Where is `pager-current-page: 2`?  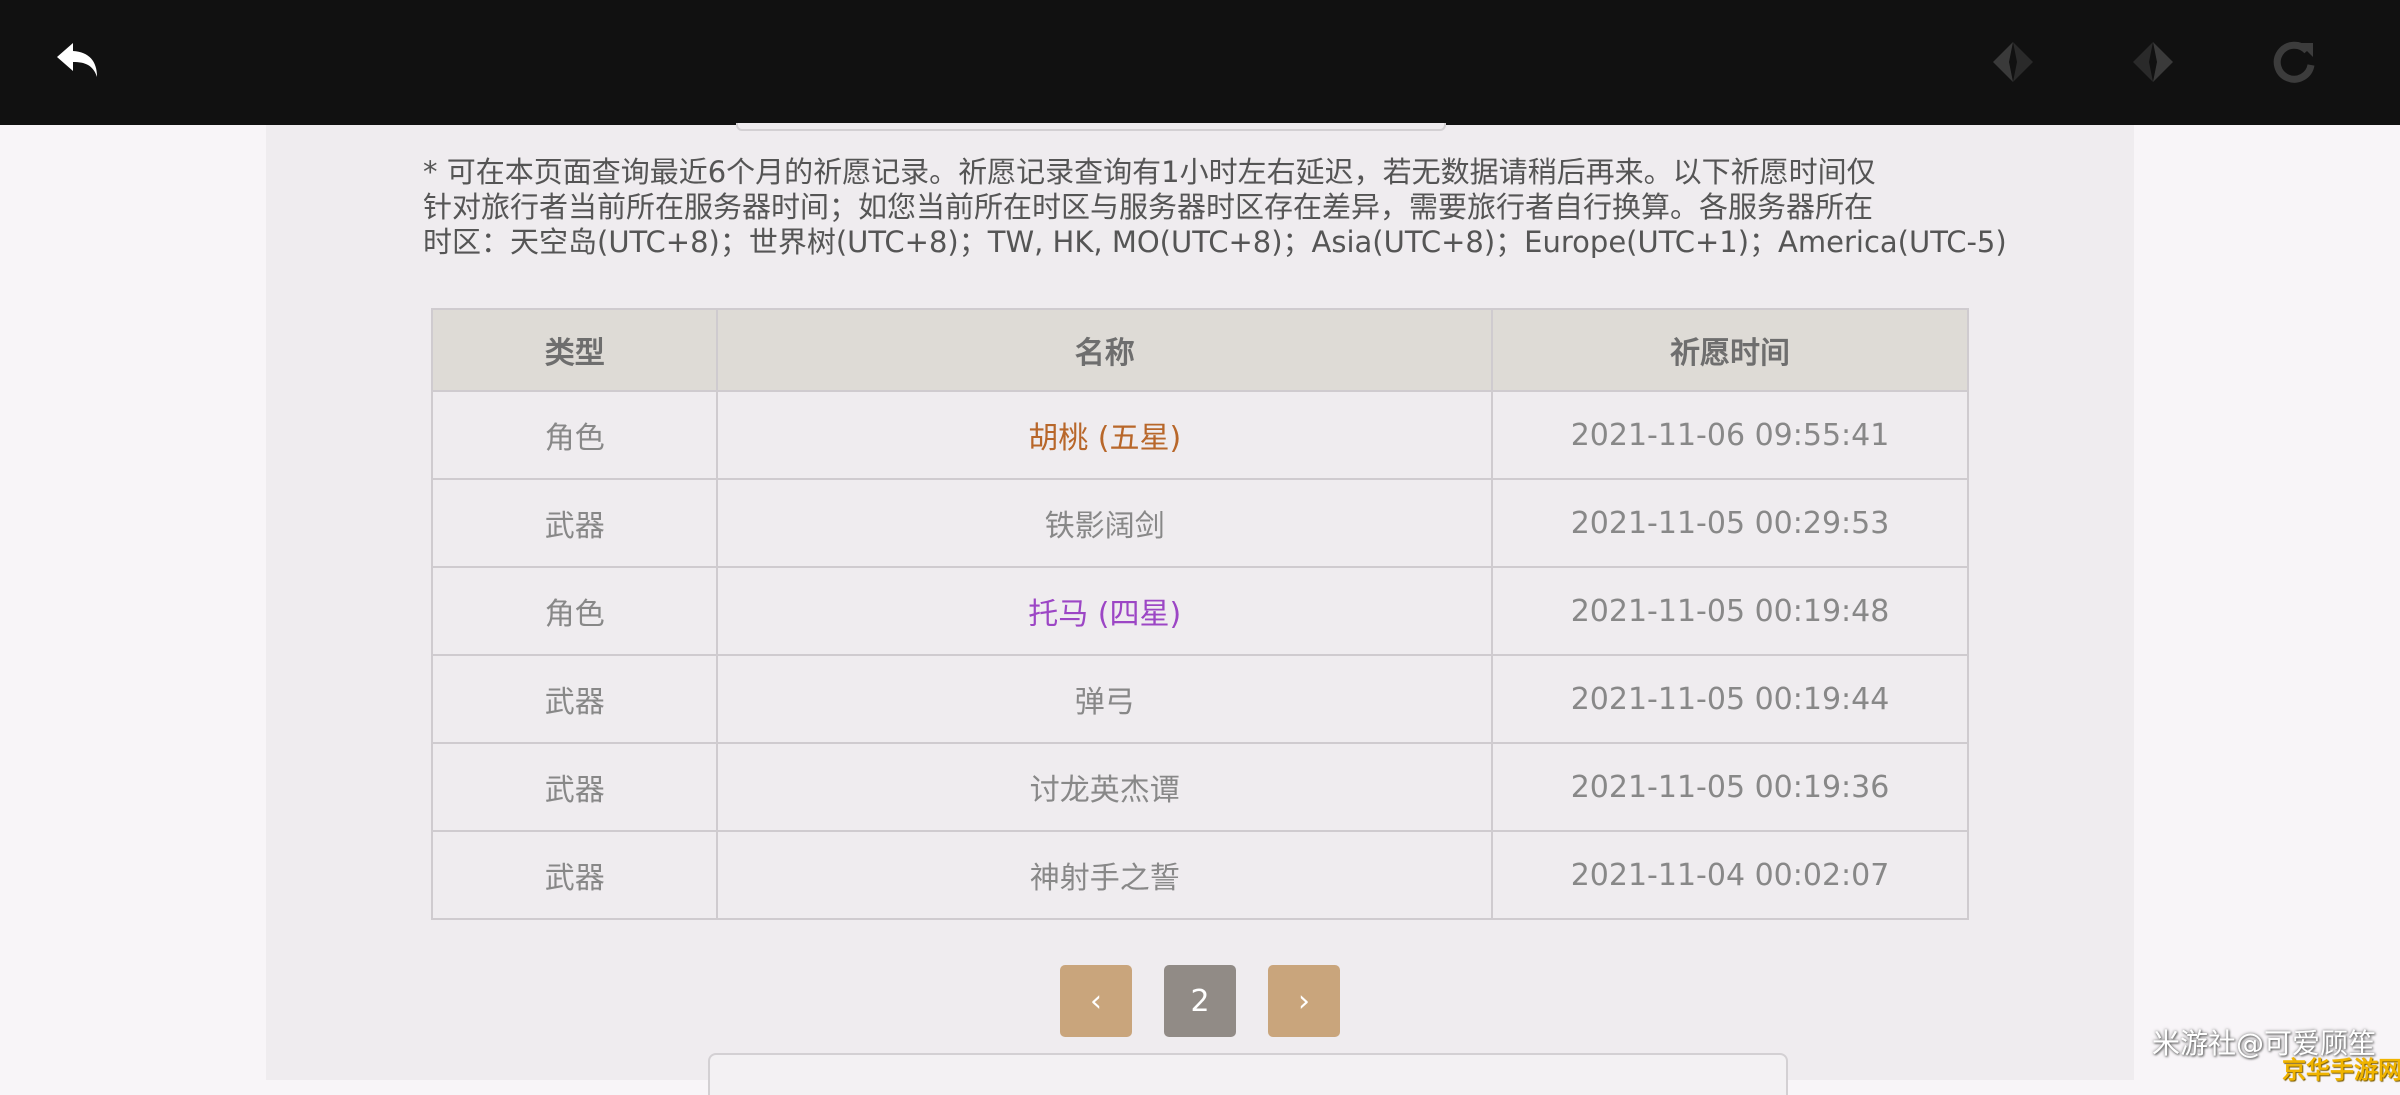
pager-current-page: 2 is located at coordinates (1200, 1001).